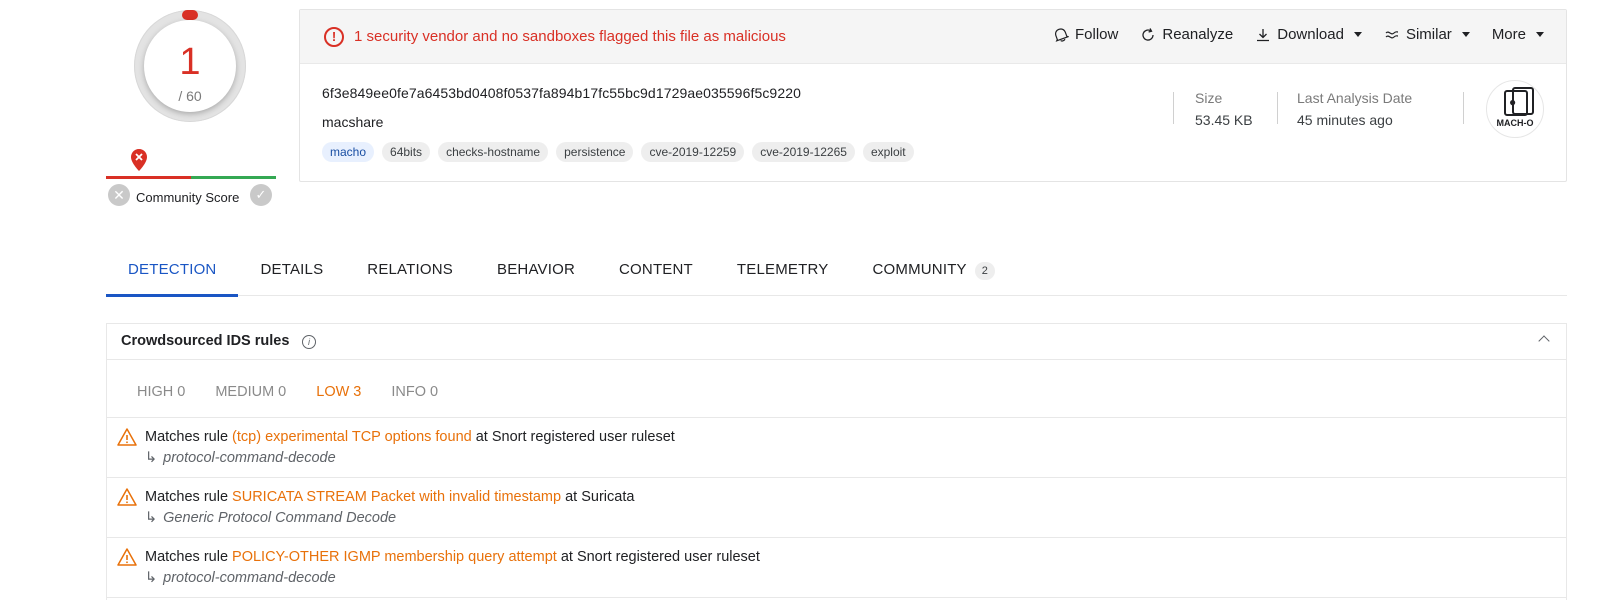 This screenshot has width=1600, height=602. What do you see at coordinates (190, 96) in the screenshot?
I see `engine-total: / 60` at bounding box center [190, 96].